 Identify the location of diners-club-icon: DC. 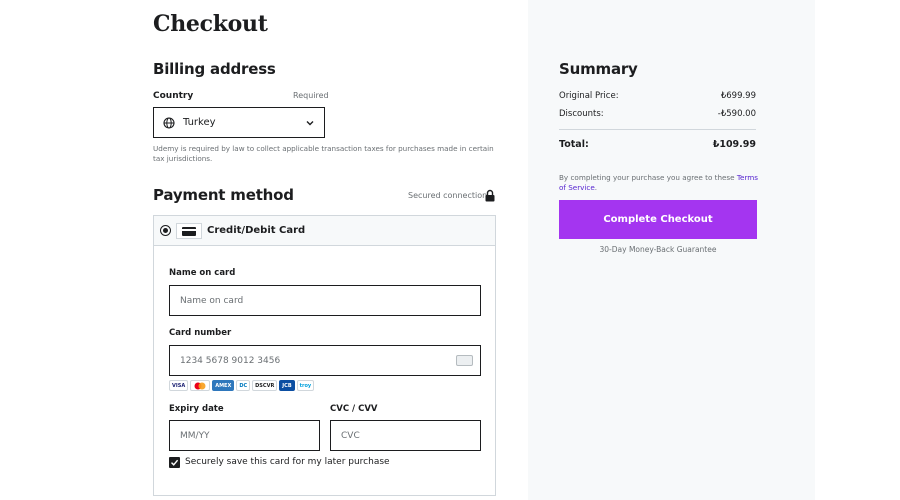
(243, 385).